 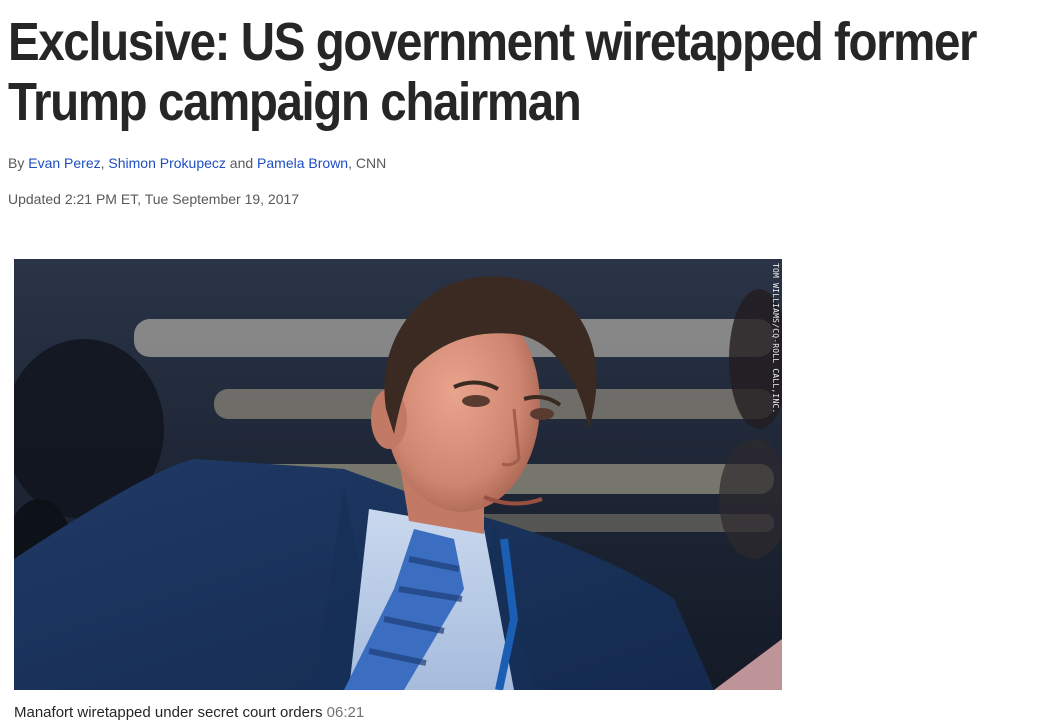 I want to click on author-link-shimon-prokupecz: Shimon Prokupecz, so click(x=167, y=163).